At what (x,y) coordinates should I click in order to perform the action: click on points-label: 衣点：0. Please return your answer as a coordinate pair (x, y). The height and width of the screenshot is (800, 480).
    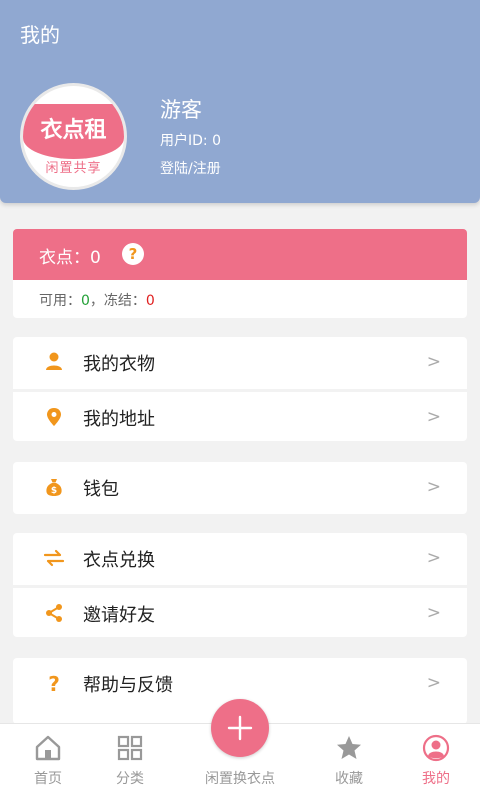
    Looking at the image, I should click on (70, 258).